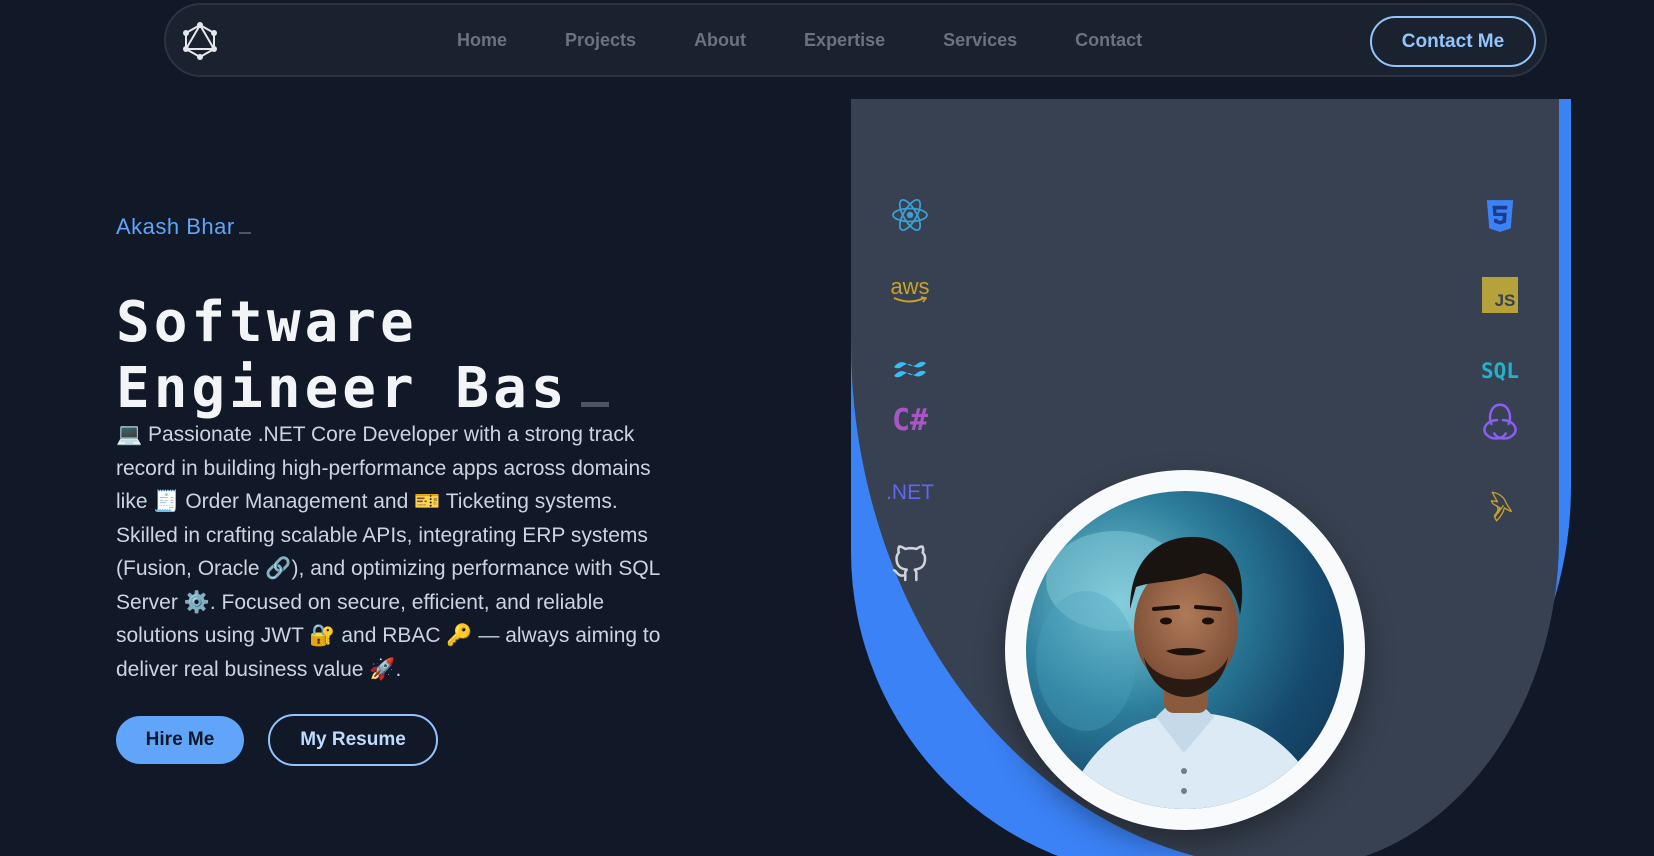 The image size is (1654, 856). I want to click on tailwind-icon, so click(910, 369).